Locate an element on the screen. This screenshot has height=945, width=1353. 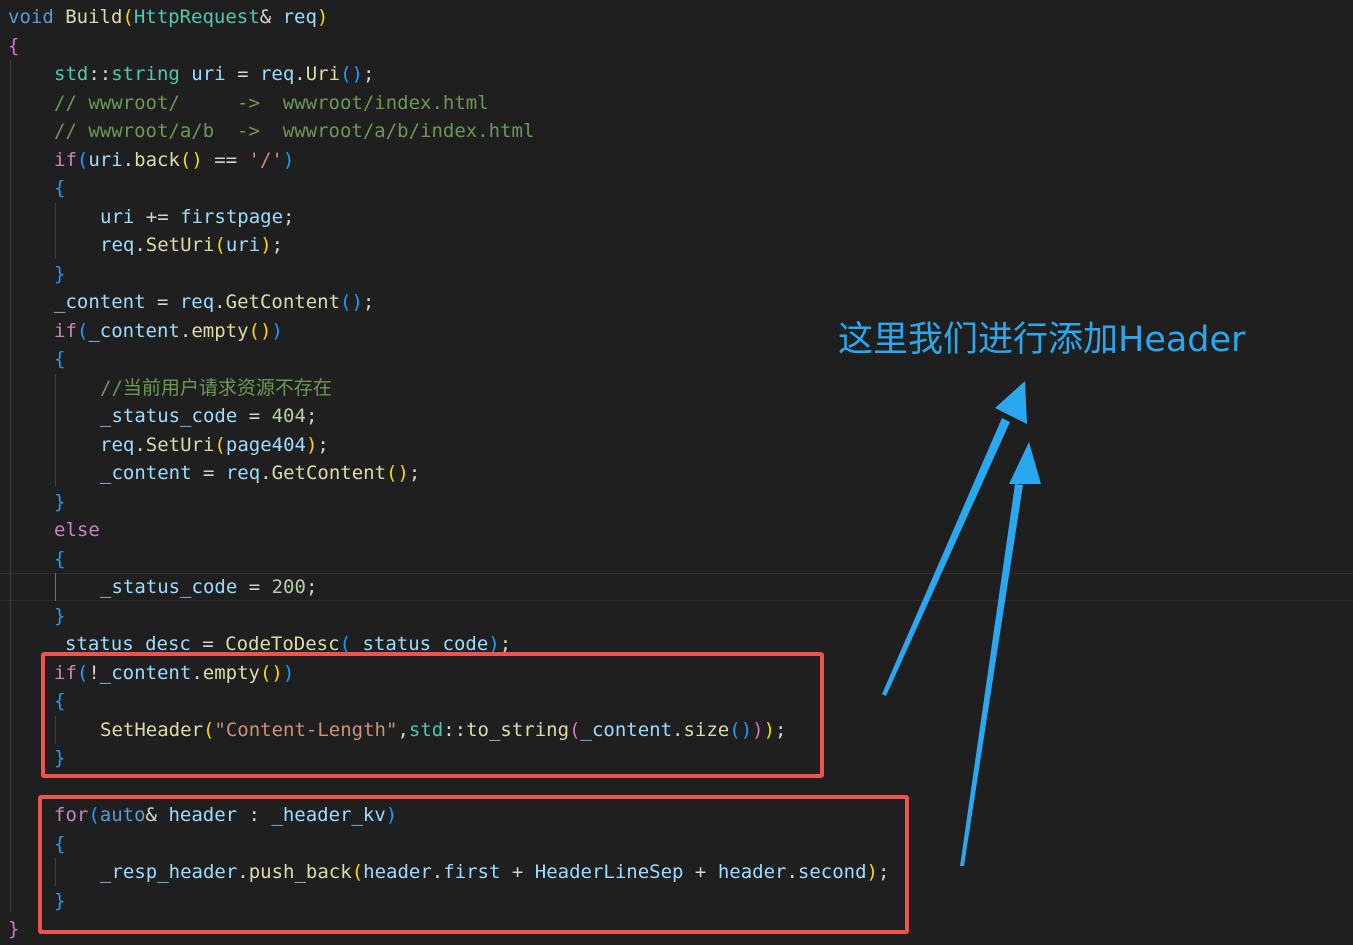
arrow-icon is located at coordinates (954, 538).